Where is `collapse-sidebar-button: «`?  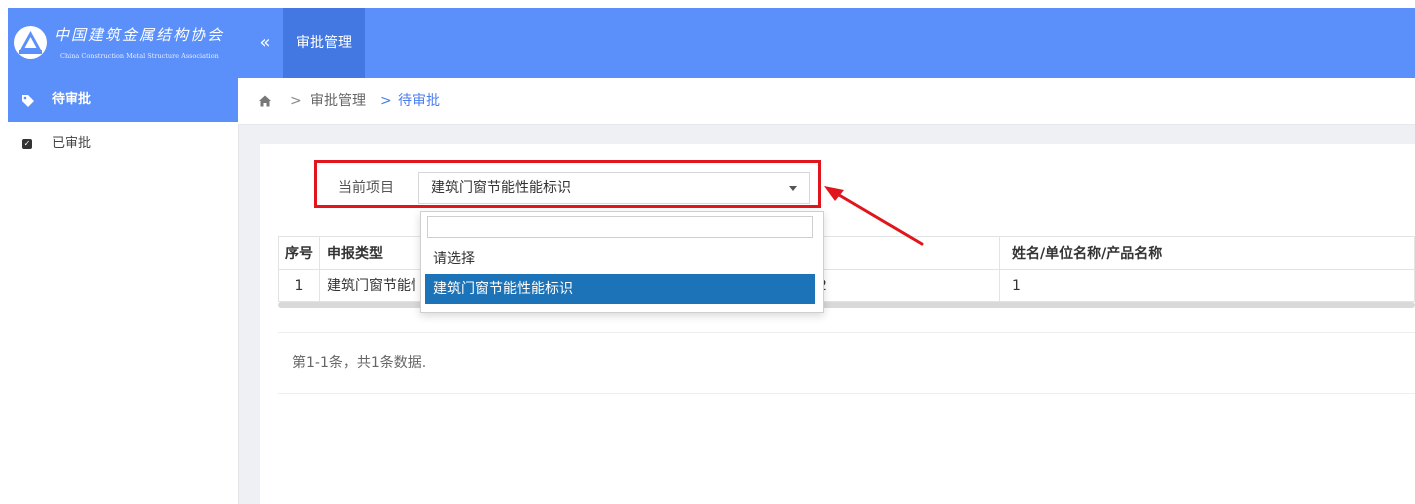 collapse-sidebar-button: « is located at coordinates (265, 43).